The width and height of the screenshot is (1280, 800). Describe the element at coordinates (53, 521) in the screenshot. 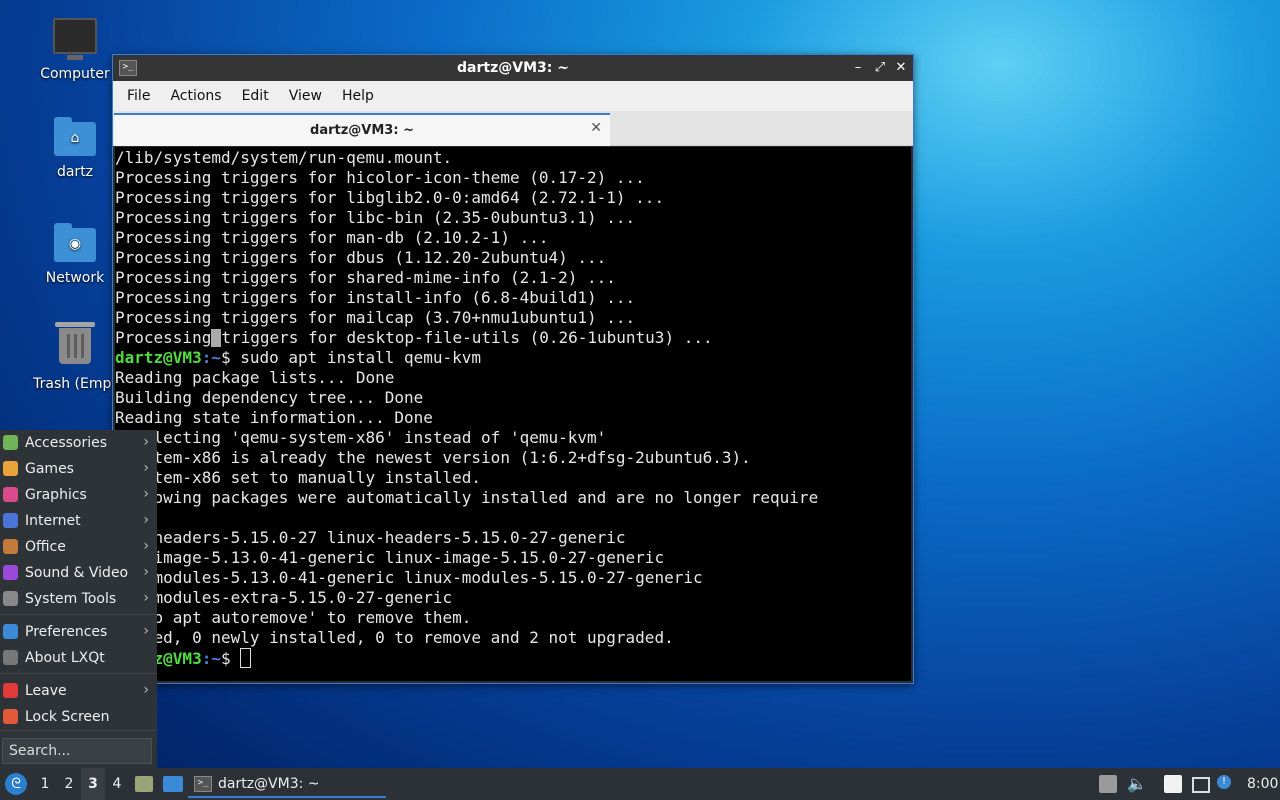

I see `menu-item-label: Internet` at that location.